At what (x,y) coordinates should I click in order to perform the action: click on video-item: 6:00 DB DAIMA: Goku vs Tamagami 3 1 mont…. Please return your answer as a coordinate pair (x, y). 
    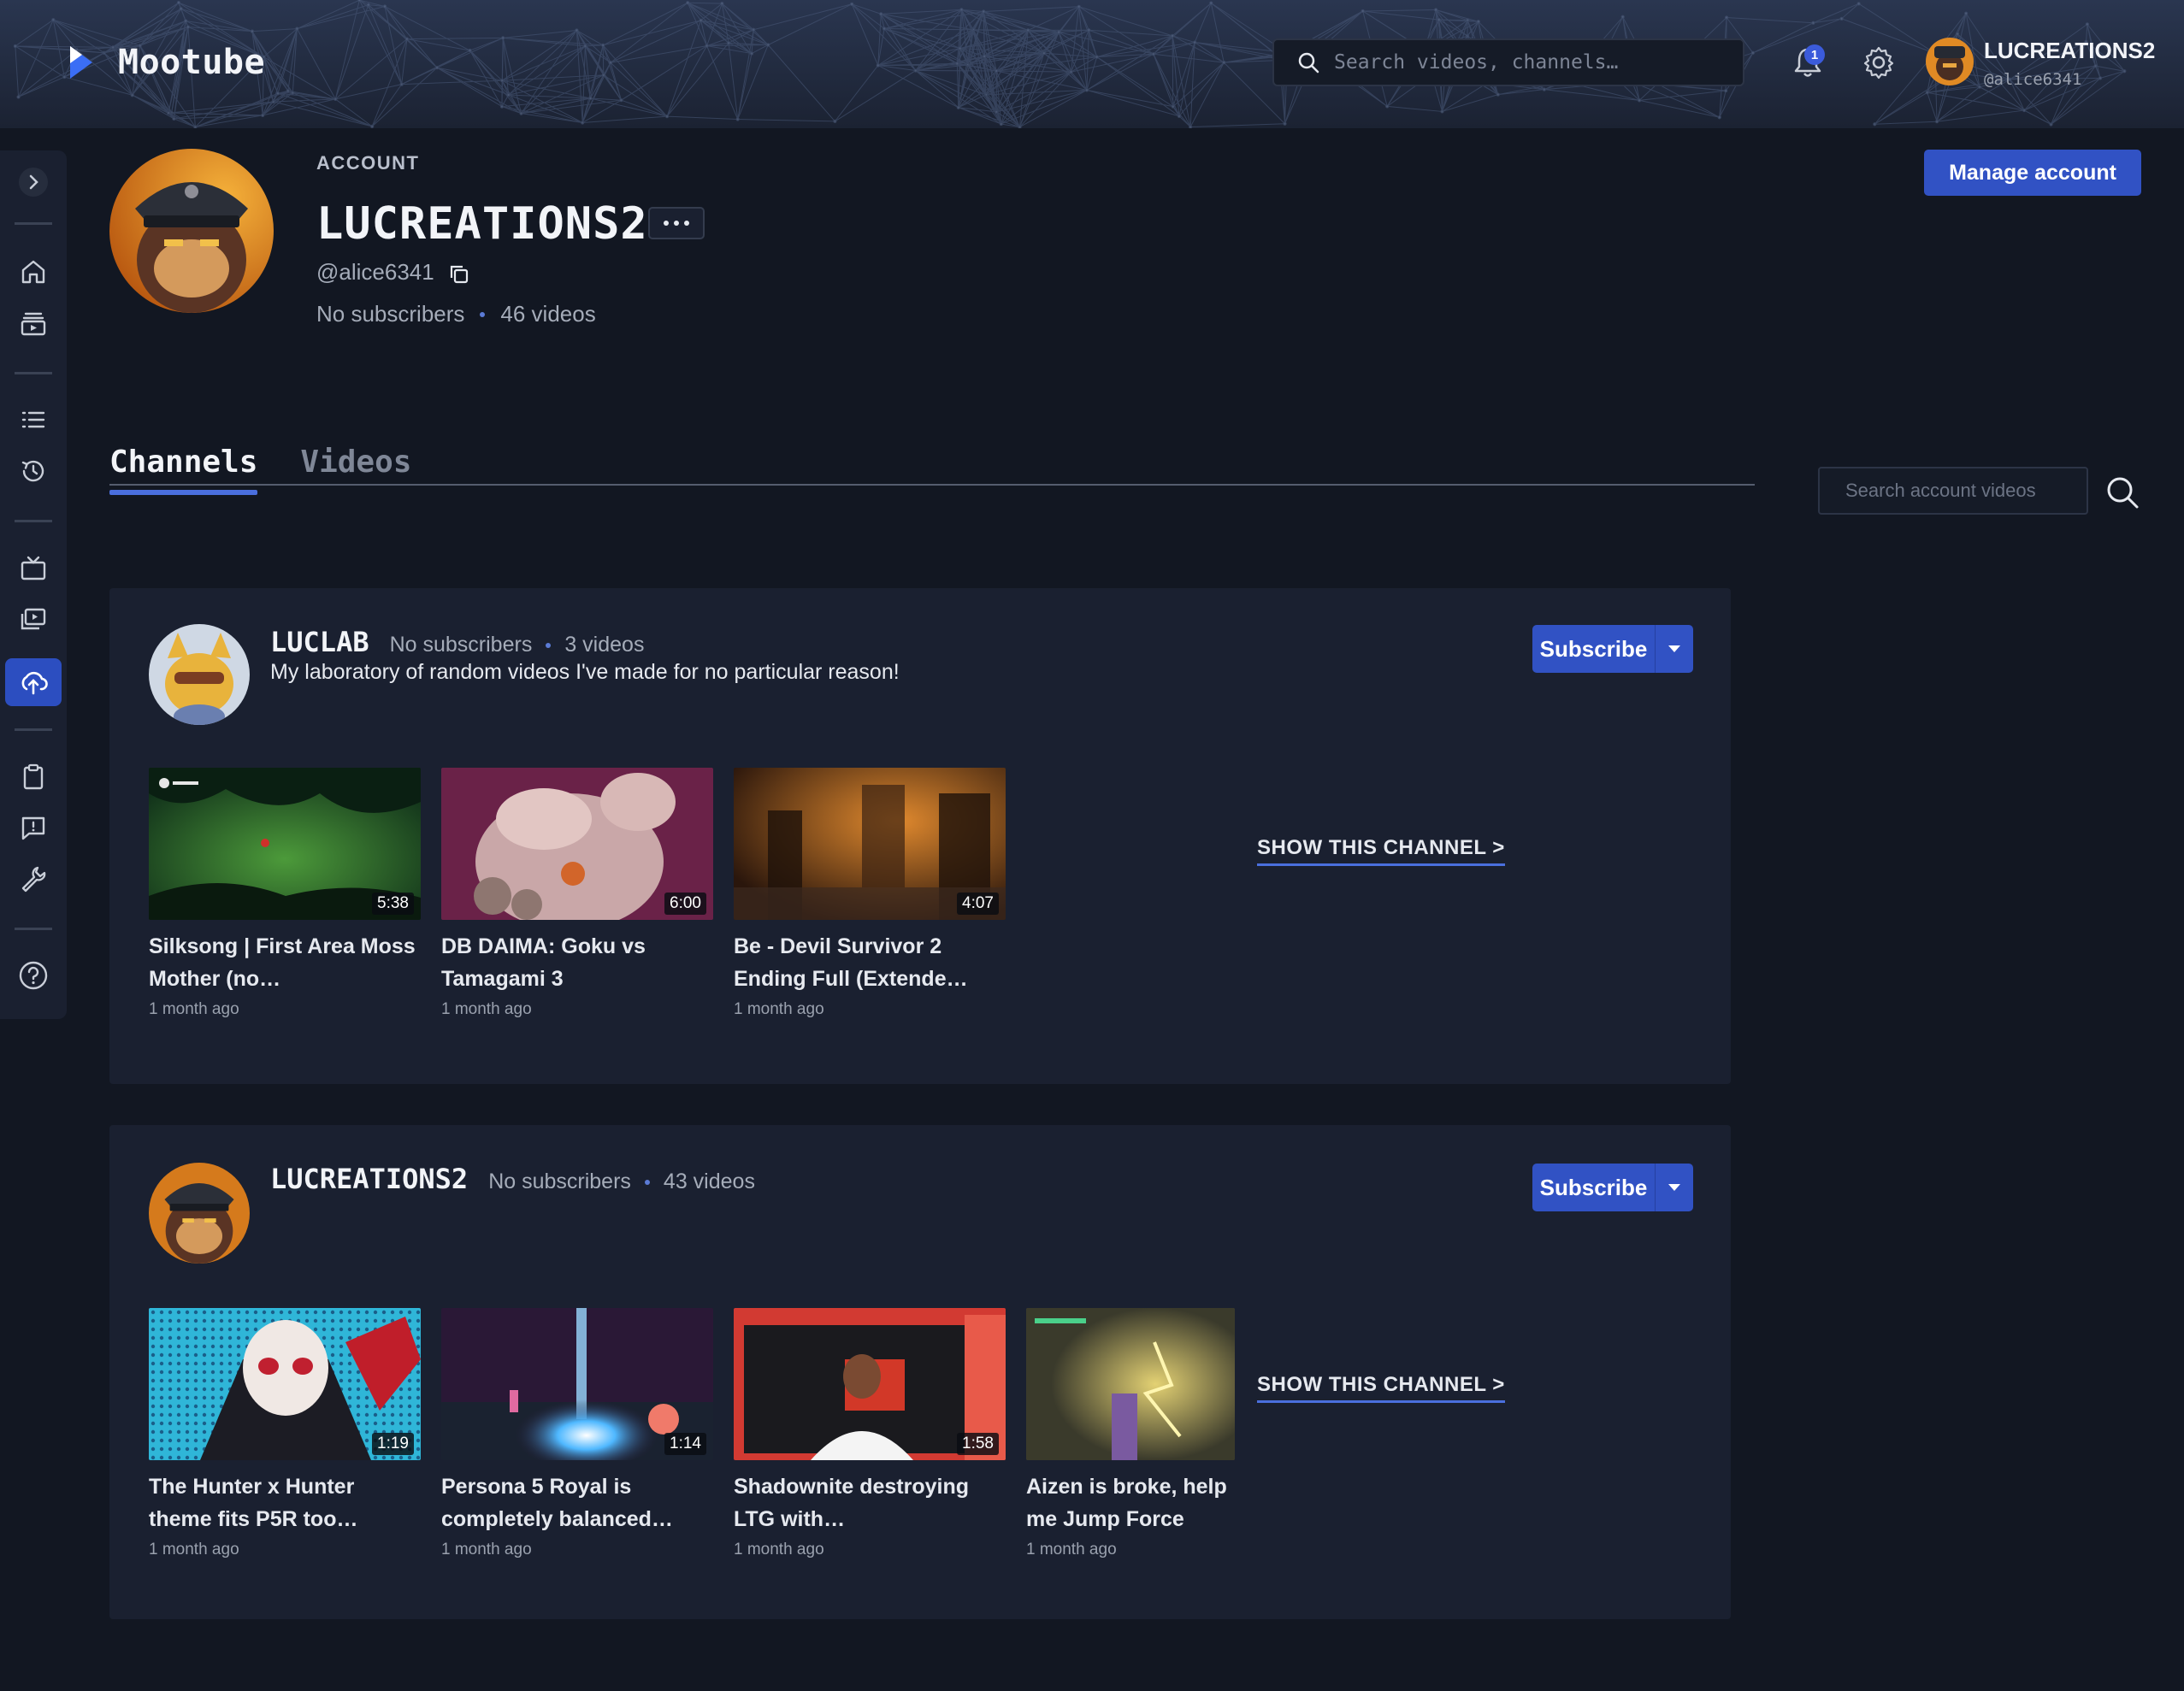
    Looking at the image, I should click on (577, 893).